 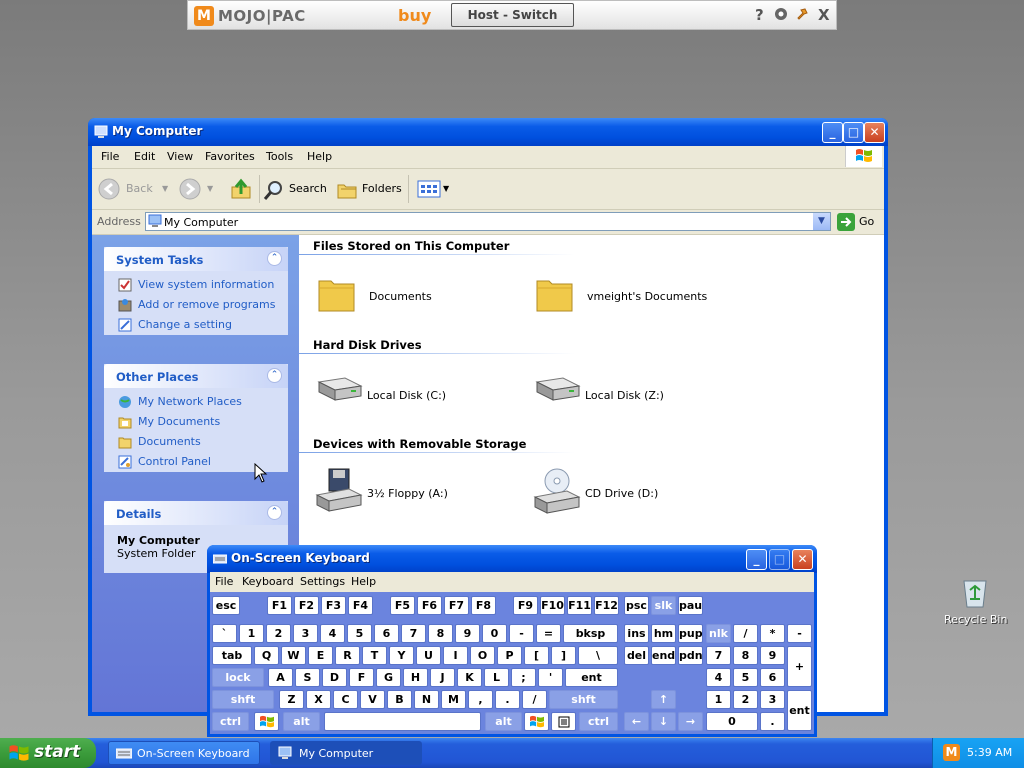 I want to click on key-down-arrow: ↓, so click(x=663, y=721).